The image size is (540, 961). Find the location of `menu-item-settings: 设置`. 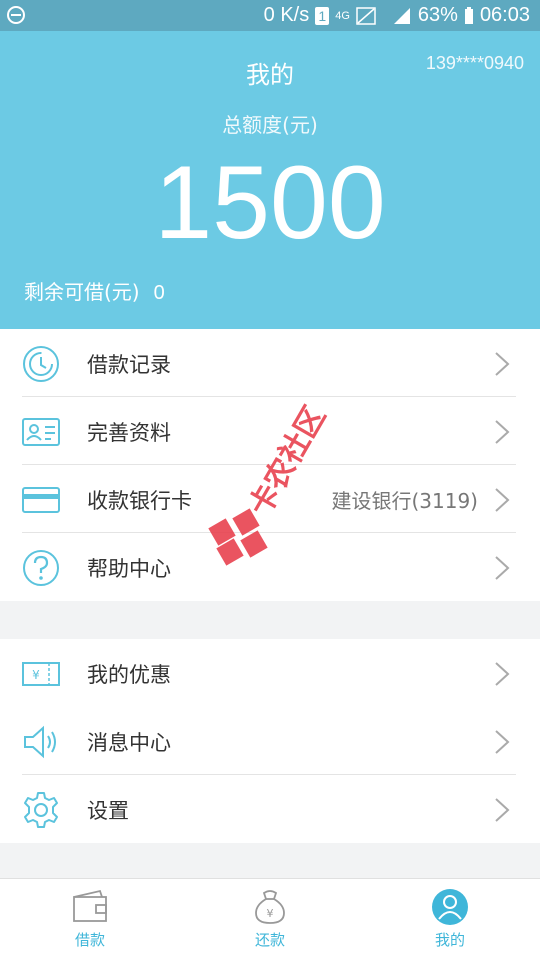

menu-item-settings: 设置 is located at coordinates (270, 809).